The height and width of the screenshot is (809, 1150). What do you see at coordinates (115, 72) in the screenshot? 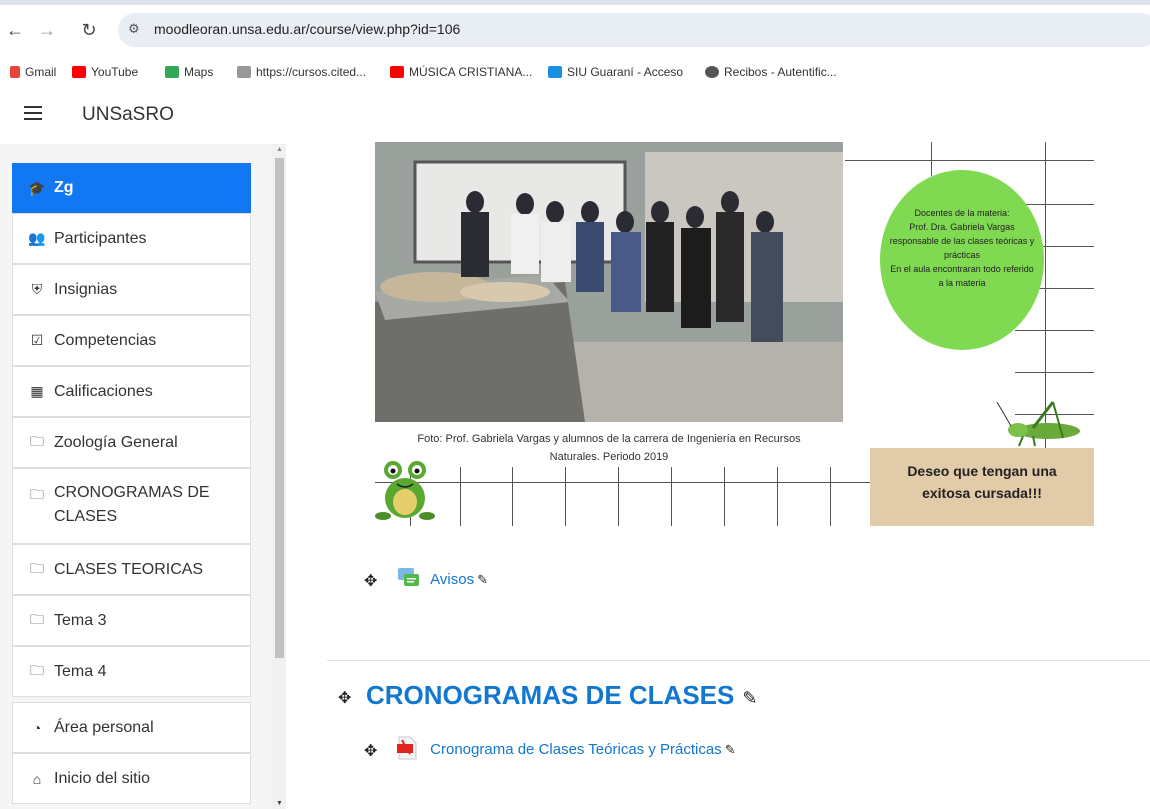
I see `bookmark-label: YouTube` at bounding box center [115, 72].